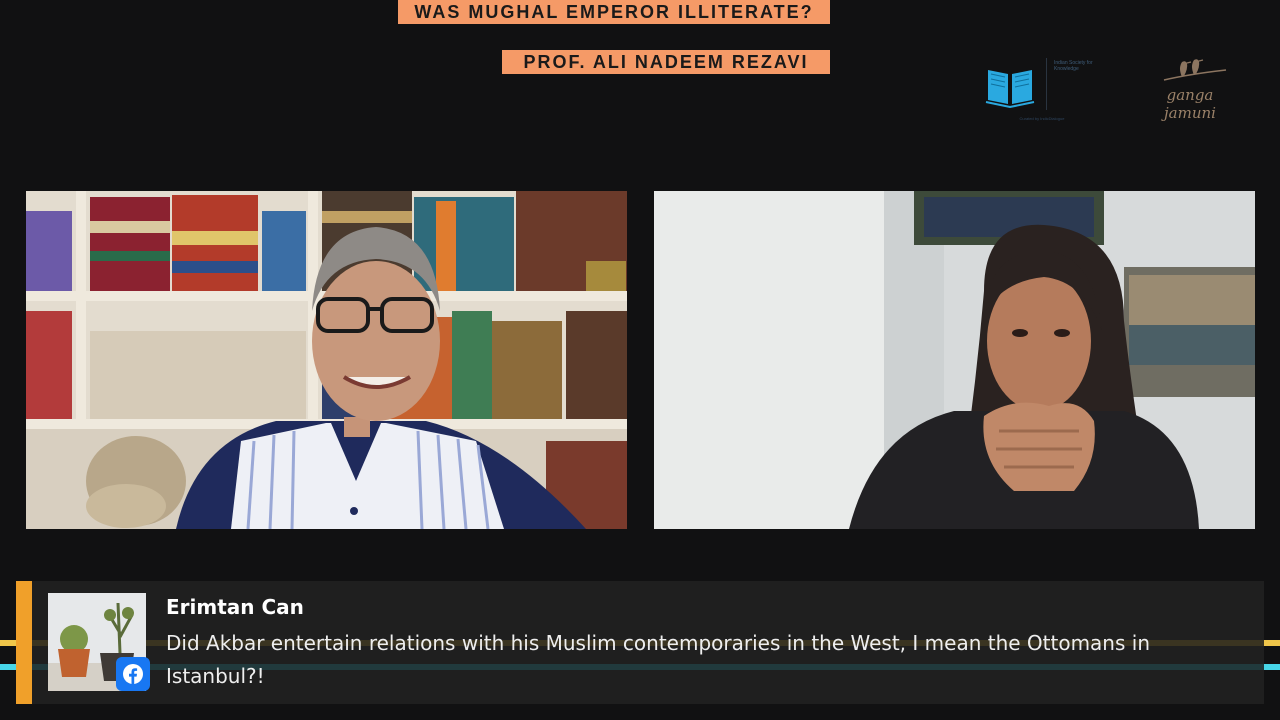  What do you see at coordinates (8, 667) in the screenshot?
I see `decorative-stripe-left-cyan` at bounding box center [8, 667].